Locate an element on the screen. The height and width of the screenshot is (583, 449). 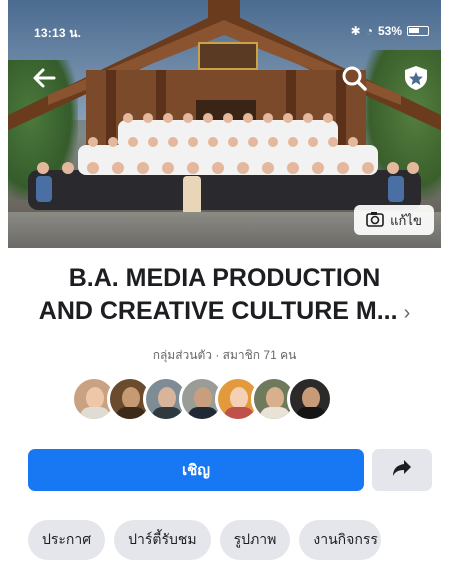
bluetooth-icon: ✱ is located at coordinates (355, 31).